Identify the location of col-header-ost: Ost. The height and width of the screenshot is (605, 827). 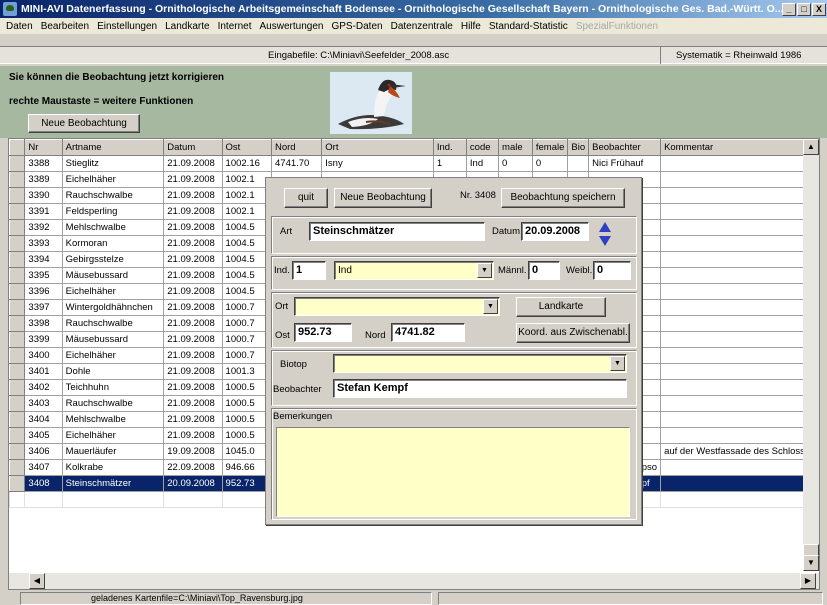
(247, 147).